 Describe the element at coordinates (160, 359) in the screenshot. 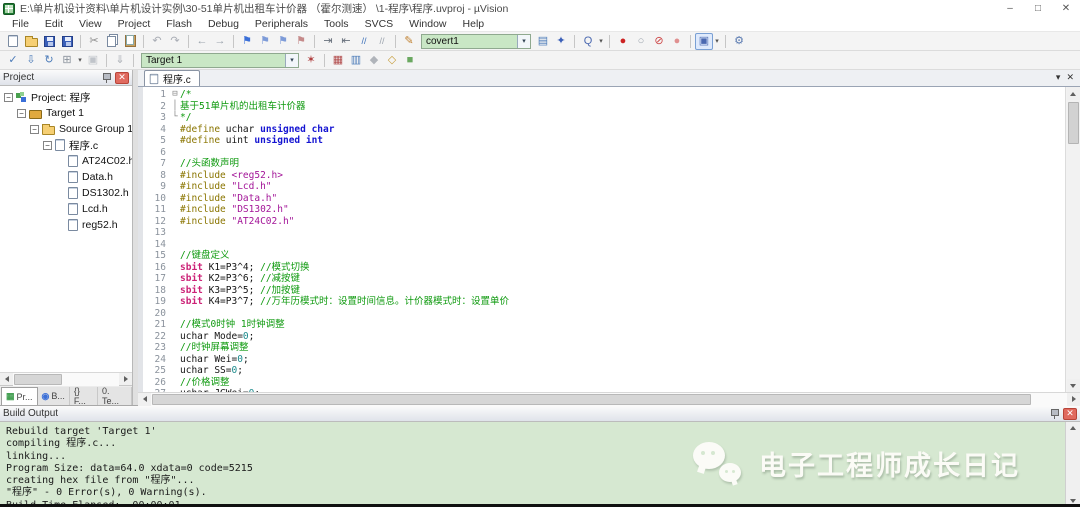

I see `line-number: 24` at that location.